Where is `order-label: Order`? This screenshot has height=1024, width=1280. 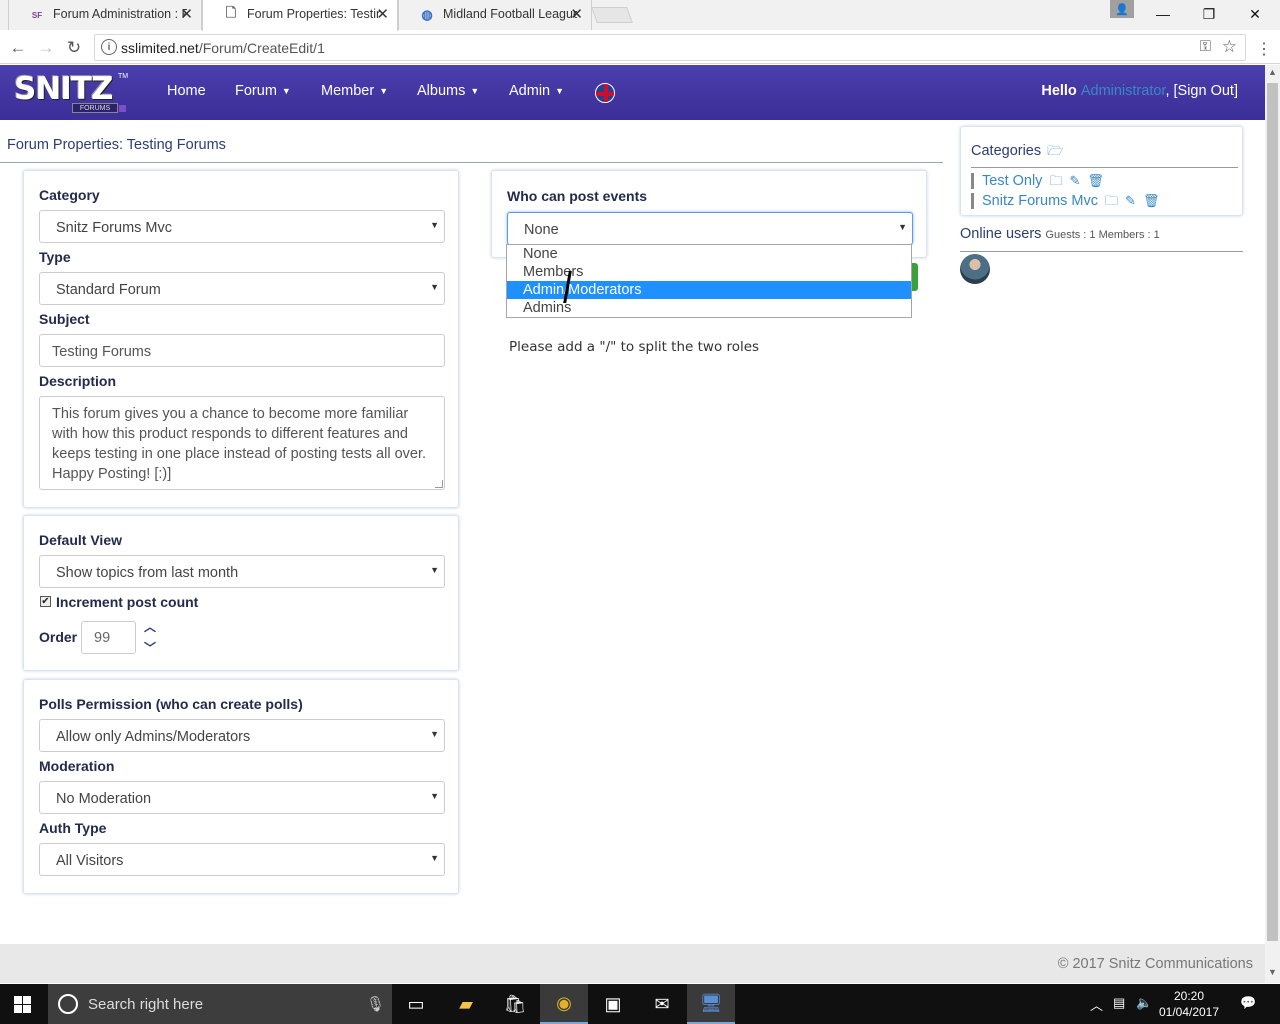
order-label: Order is located at coordinates (58, 637).